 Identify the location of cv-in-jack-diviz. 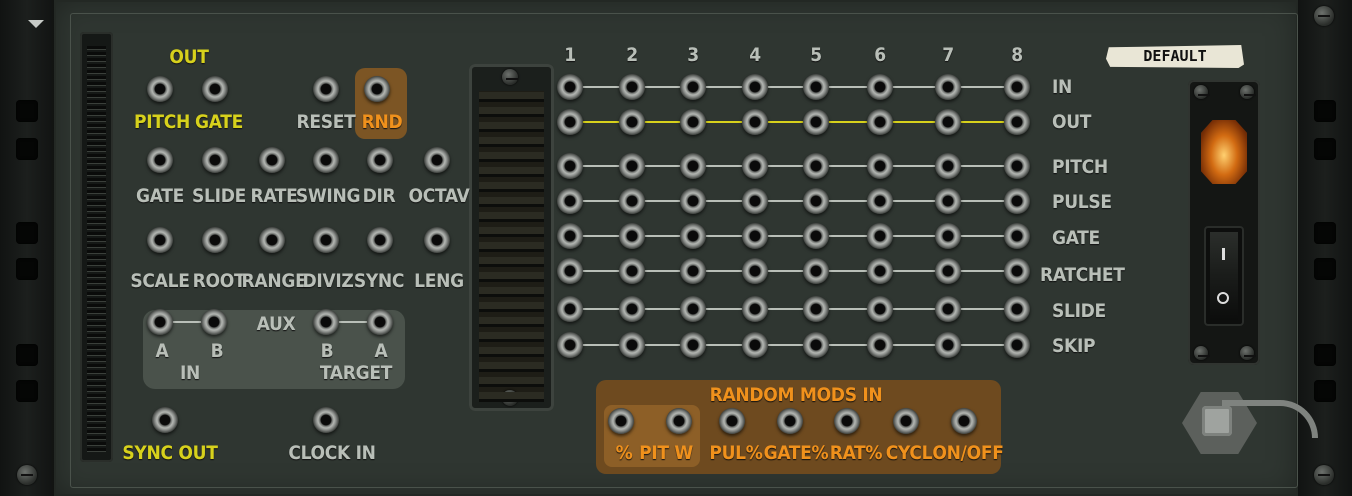
(326, 240).